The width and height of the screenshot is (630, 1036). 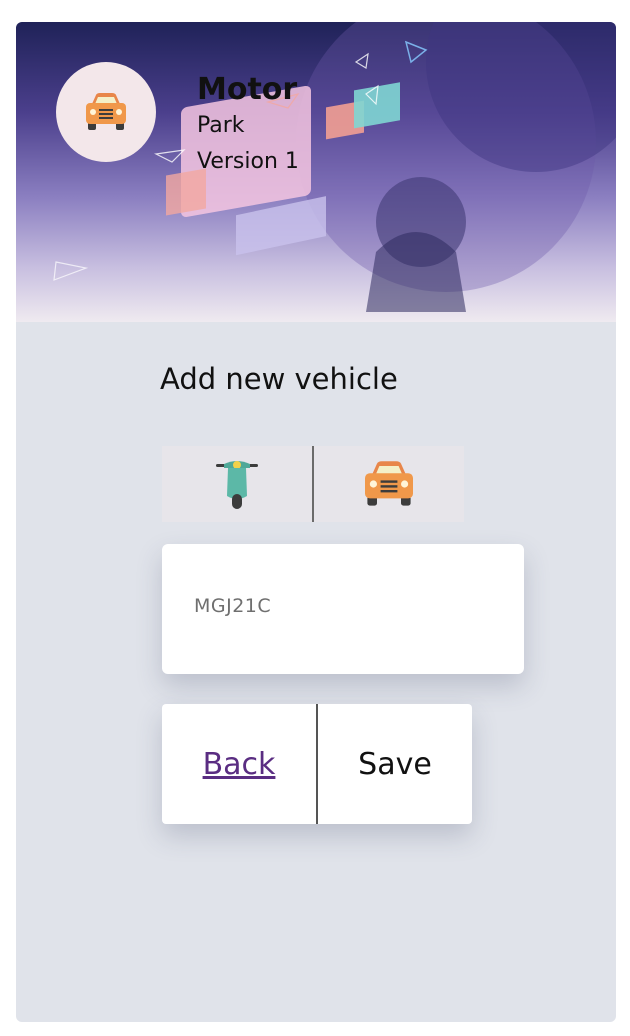 What do you see at coordinates (239, 764) in the screenshot?
I see `back-link: Back` at bounding box center [239, 764].